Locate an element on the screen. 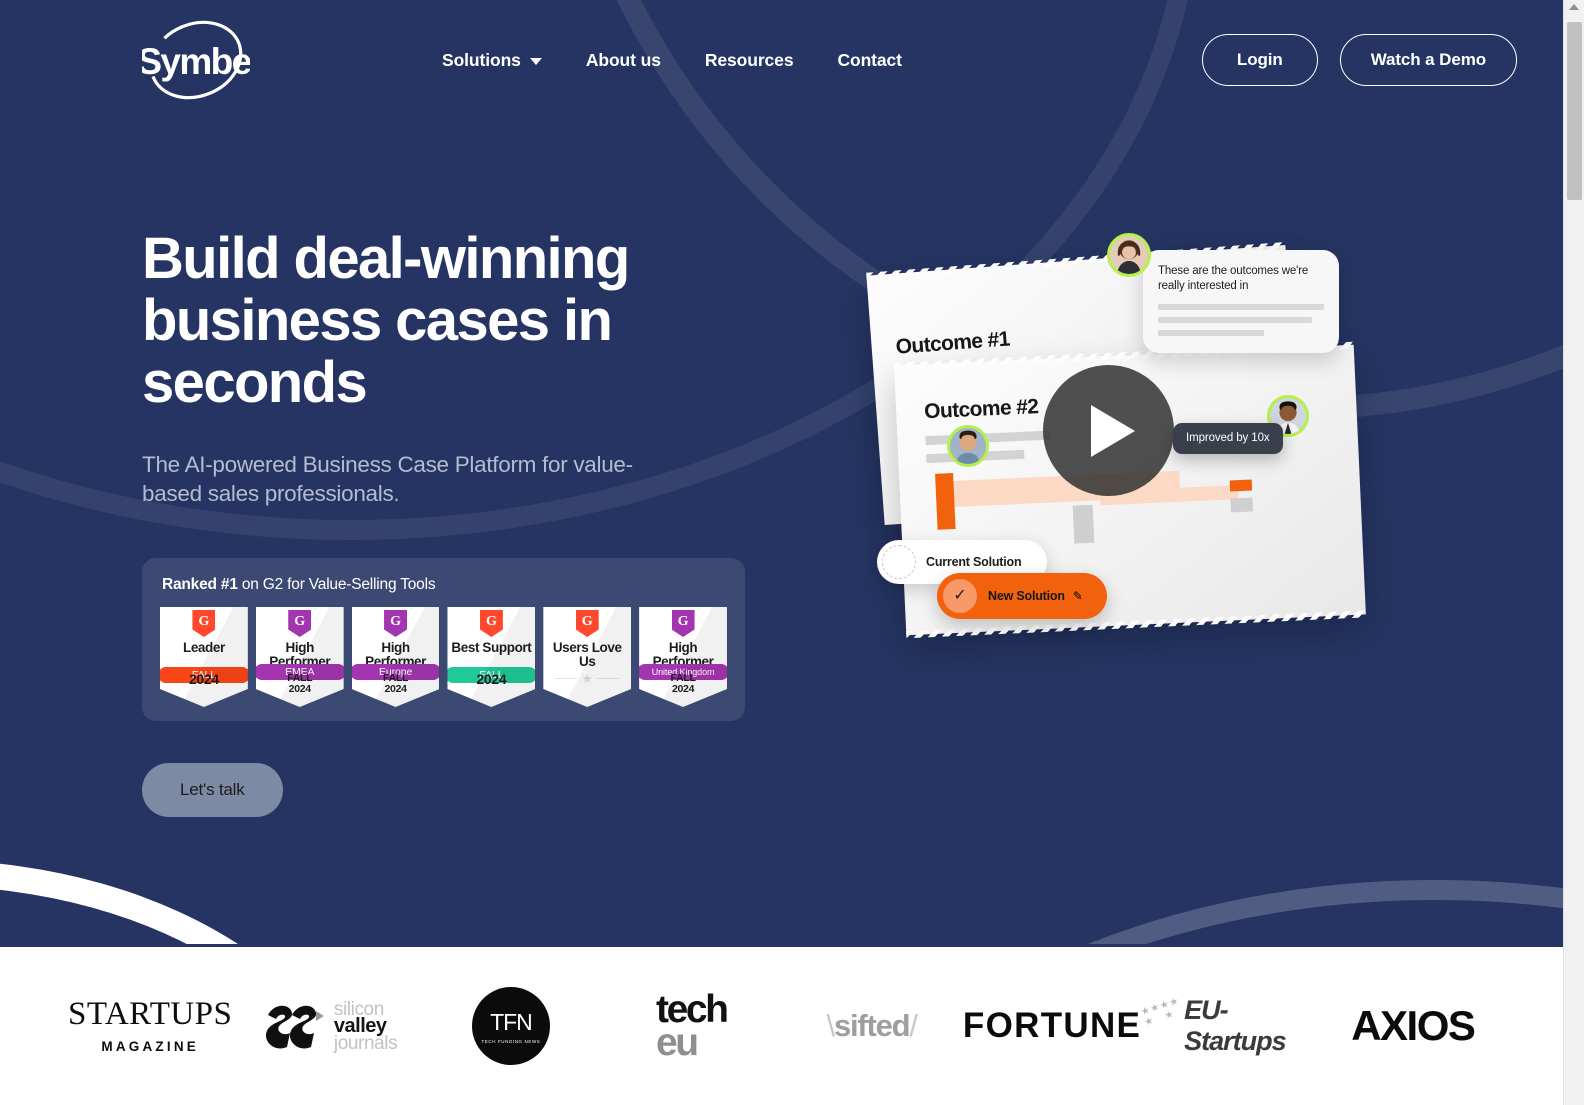  svj-mark-icon is located at coordinates (294, 1027).